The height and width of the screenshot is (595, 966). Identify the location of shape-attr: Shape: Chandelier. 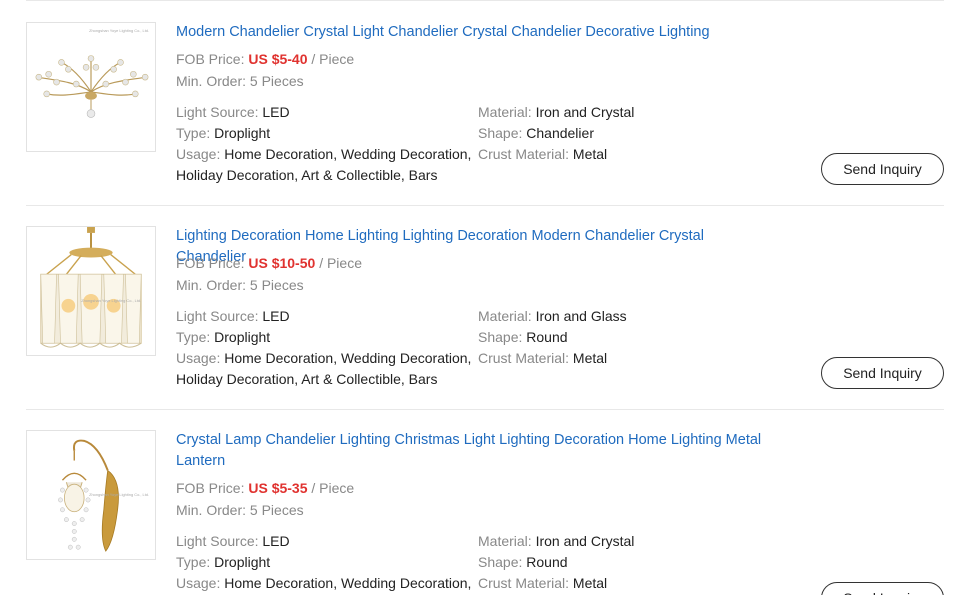
(536, 133).